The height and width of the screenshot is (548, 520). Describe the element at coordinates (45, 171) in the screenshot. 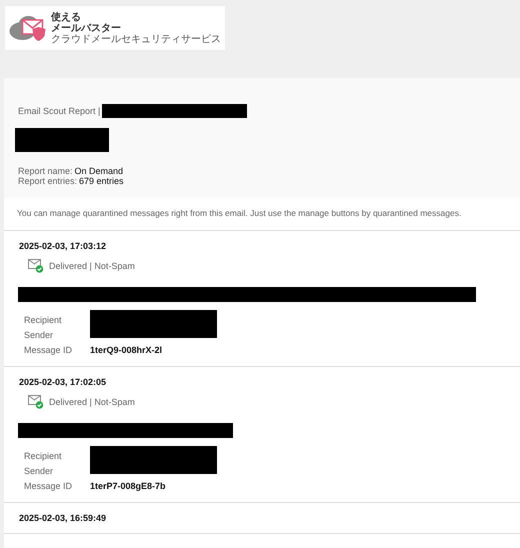

I see `field-label: Report name:` at that location.